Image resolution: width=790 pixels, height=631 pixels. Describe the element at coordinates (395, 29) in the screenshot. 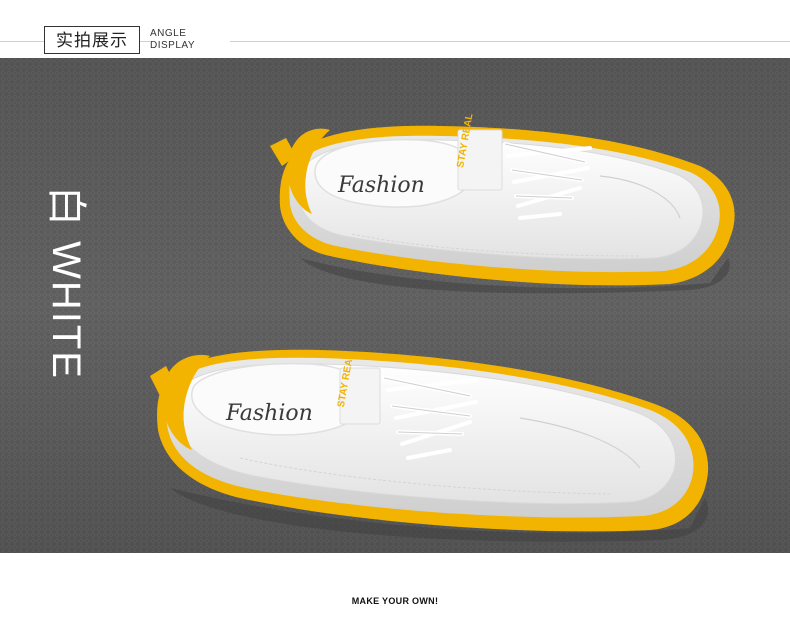

I see `page-header: 实拍展示 ANGLE DISPLAY` at that location.